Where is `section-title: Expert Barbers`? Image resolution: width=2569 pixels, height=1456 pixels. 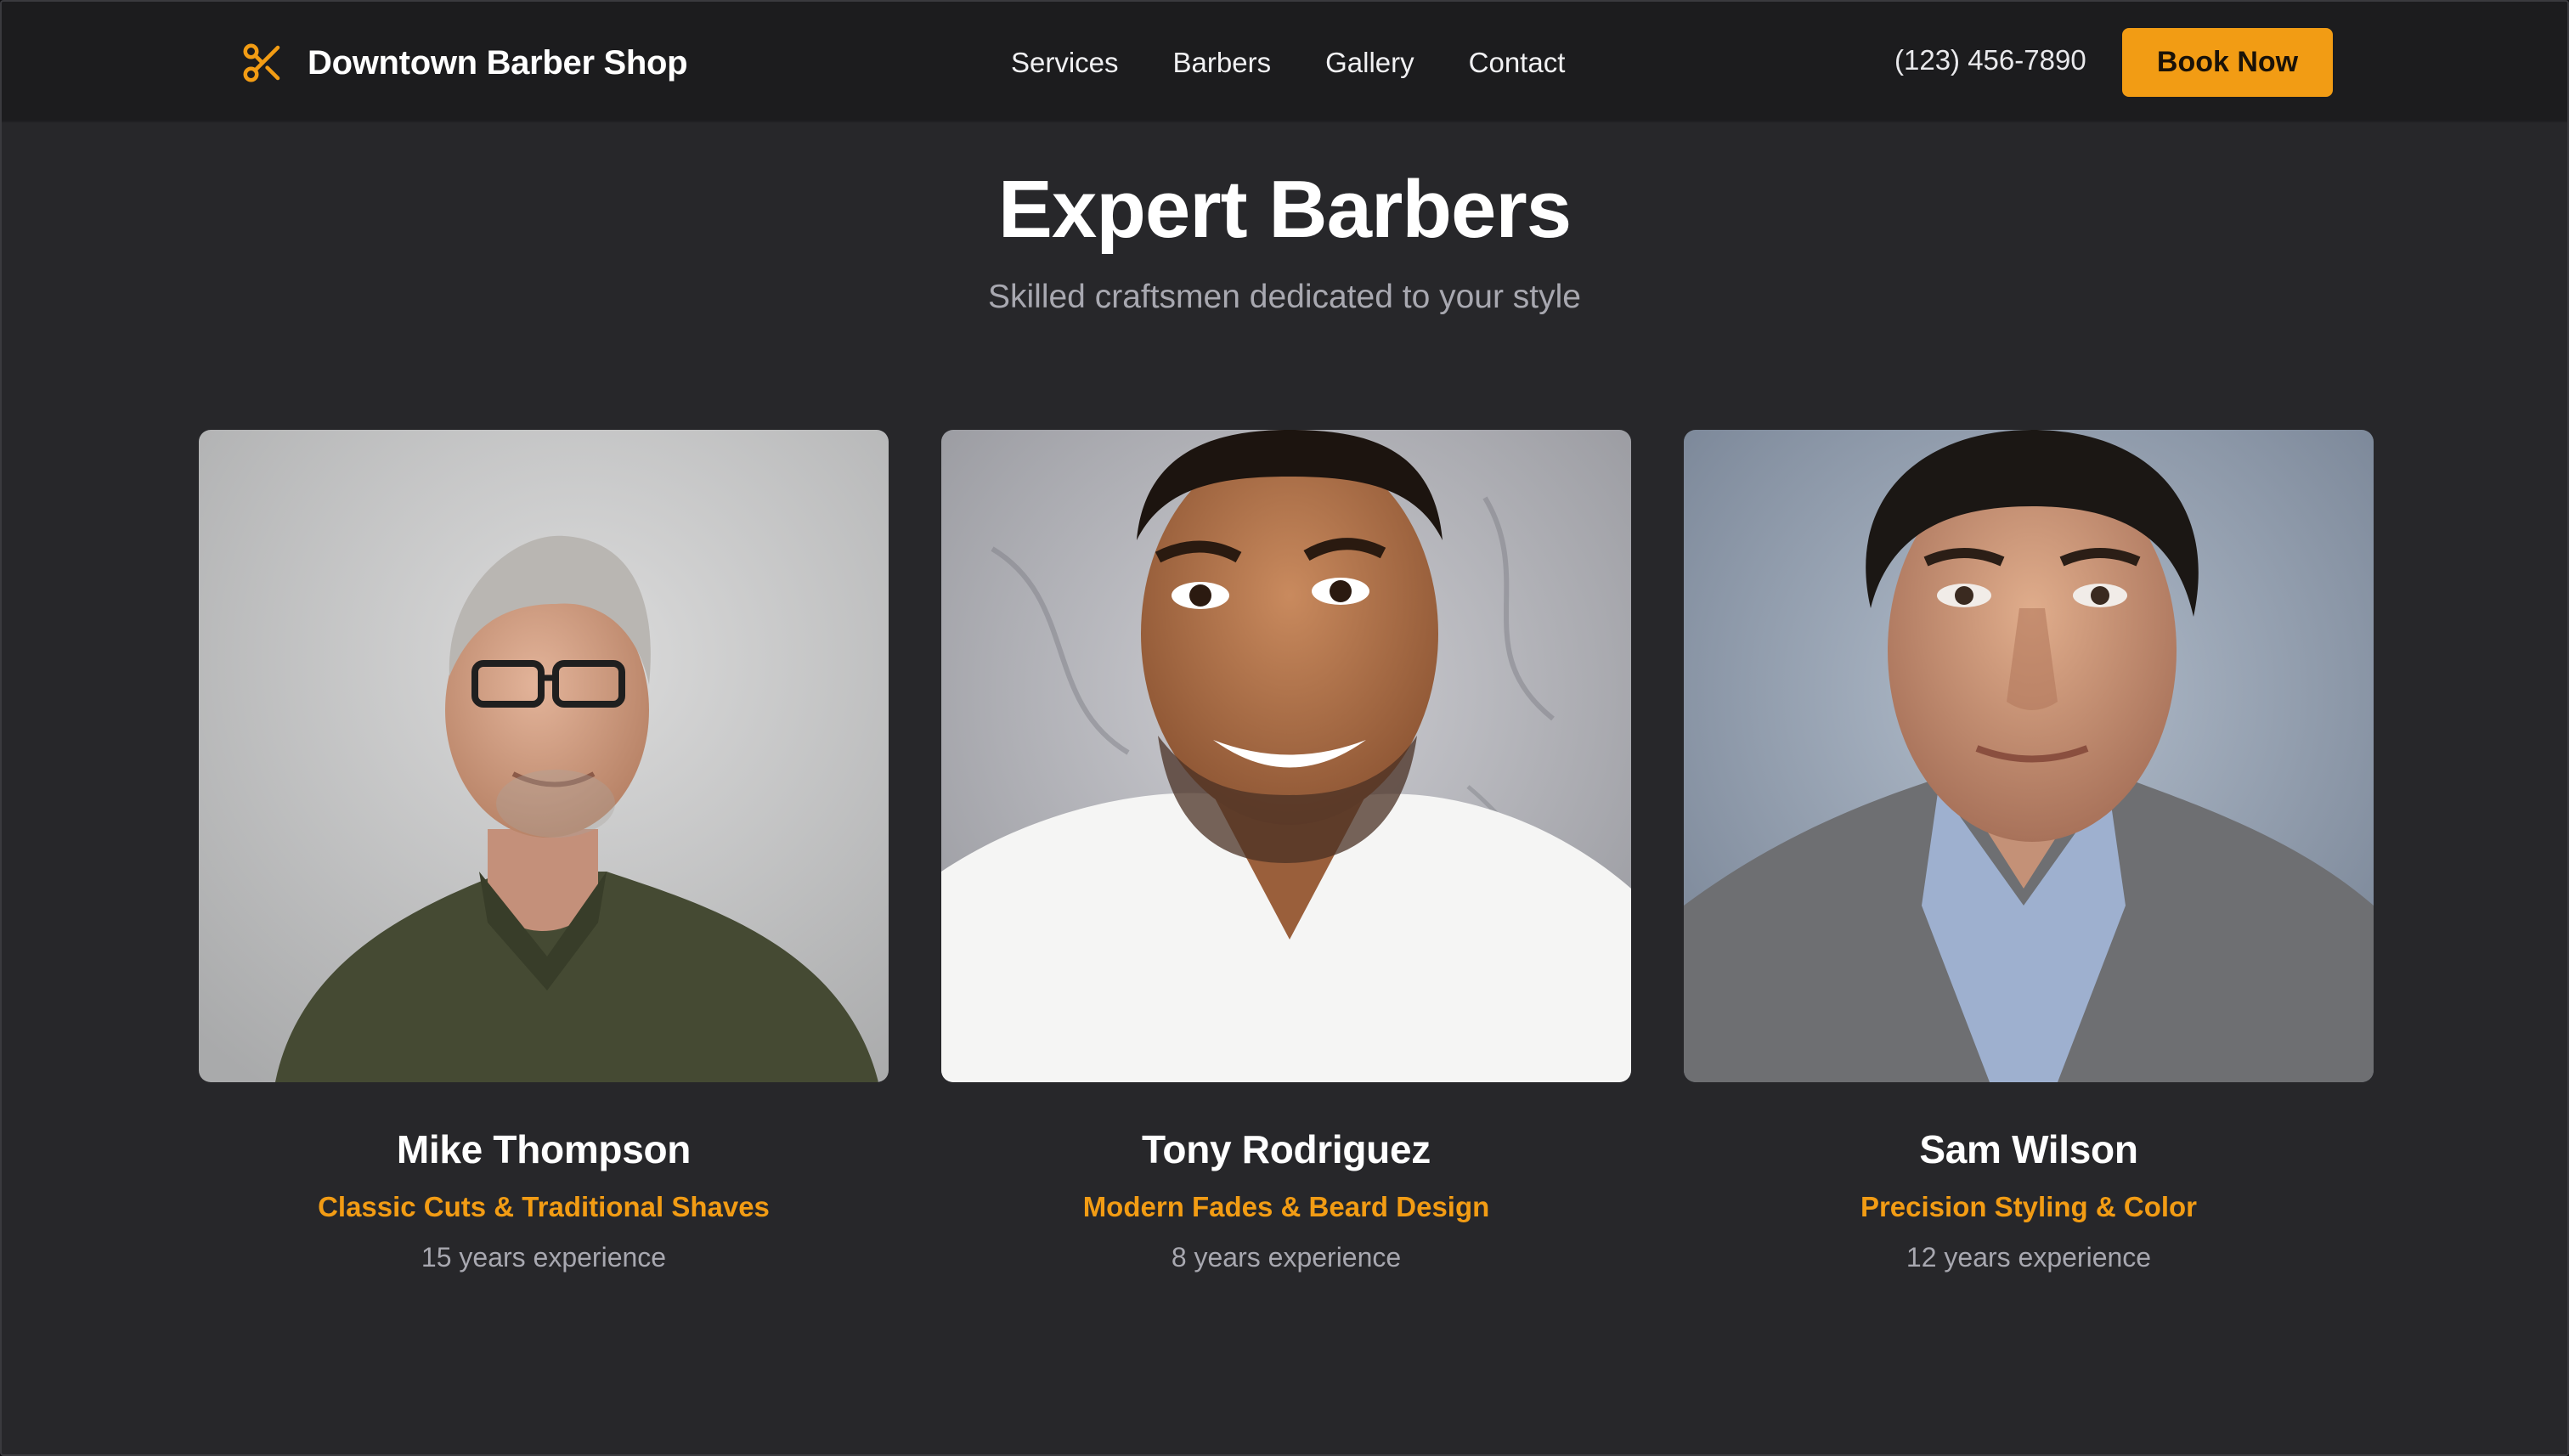
section-title: Expert Barbers is located at coordinates (1284, 210).